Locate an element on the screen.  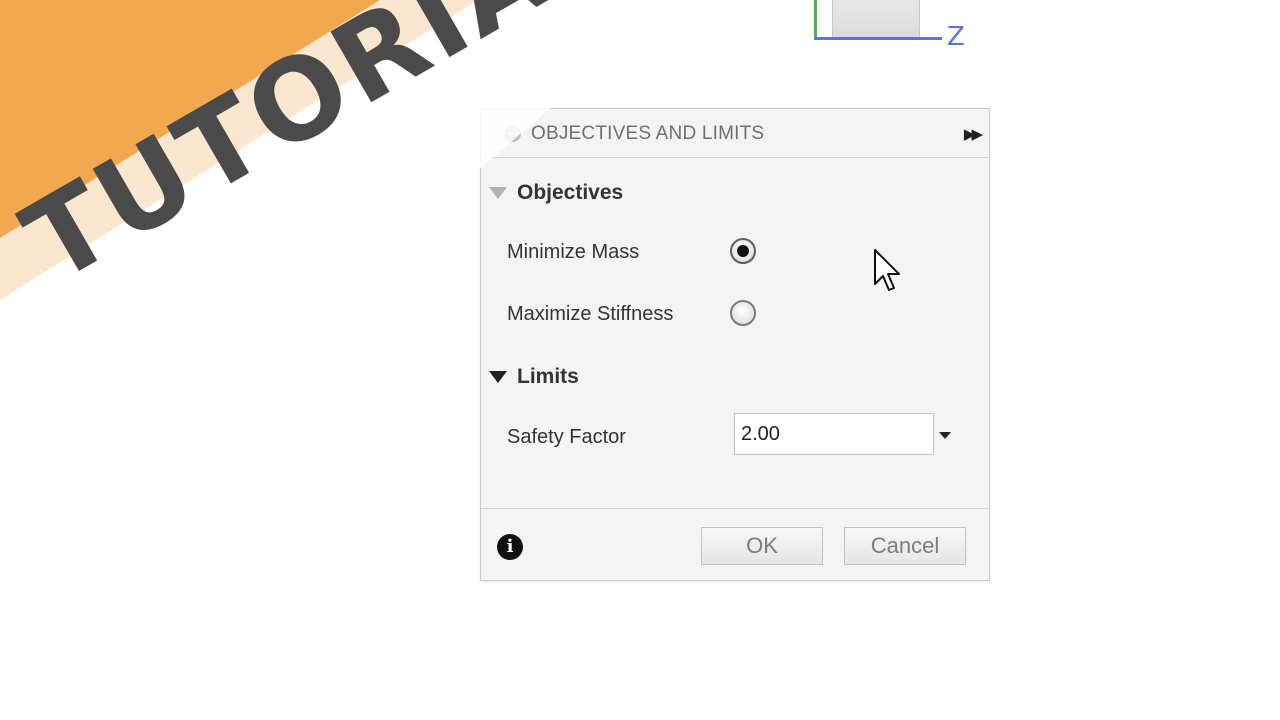
double-chevron-right-icon: ▶▶ is located at coordinates (973, 134).